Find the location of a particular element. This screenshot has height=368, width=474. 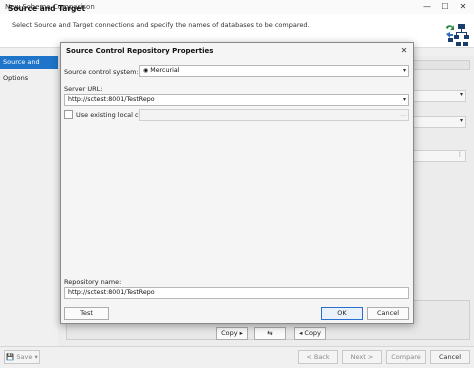

wizard-sidebar is located at coordinates (29, 201).